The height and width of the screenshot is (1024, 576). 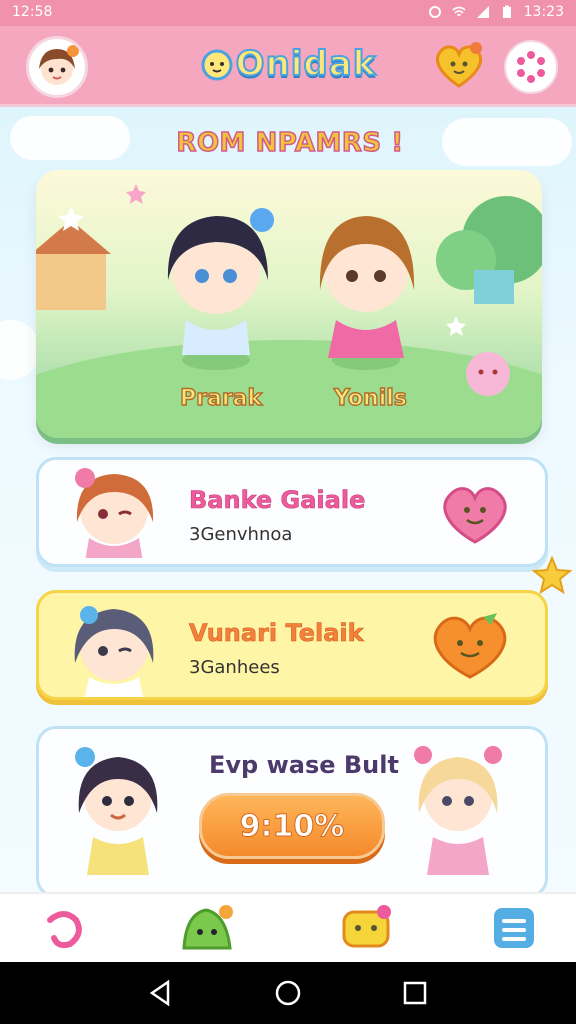 I want to click on app-header: Onidak, so click(x=288, y=66).